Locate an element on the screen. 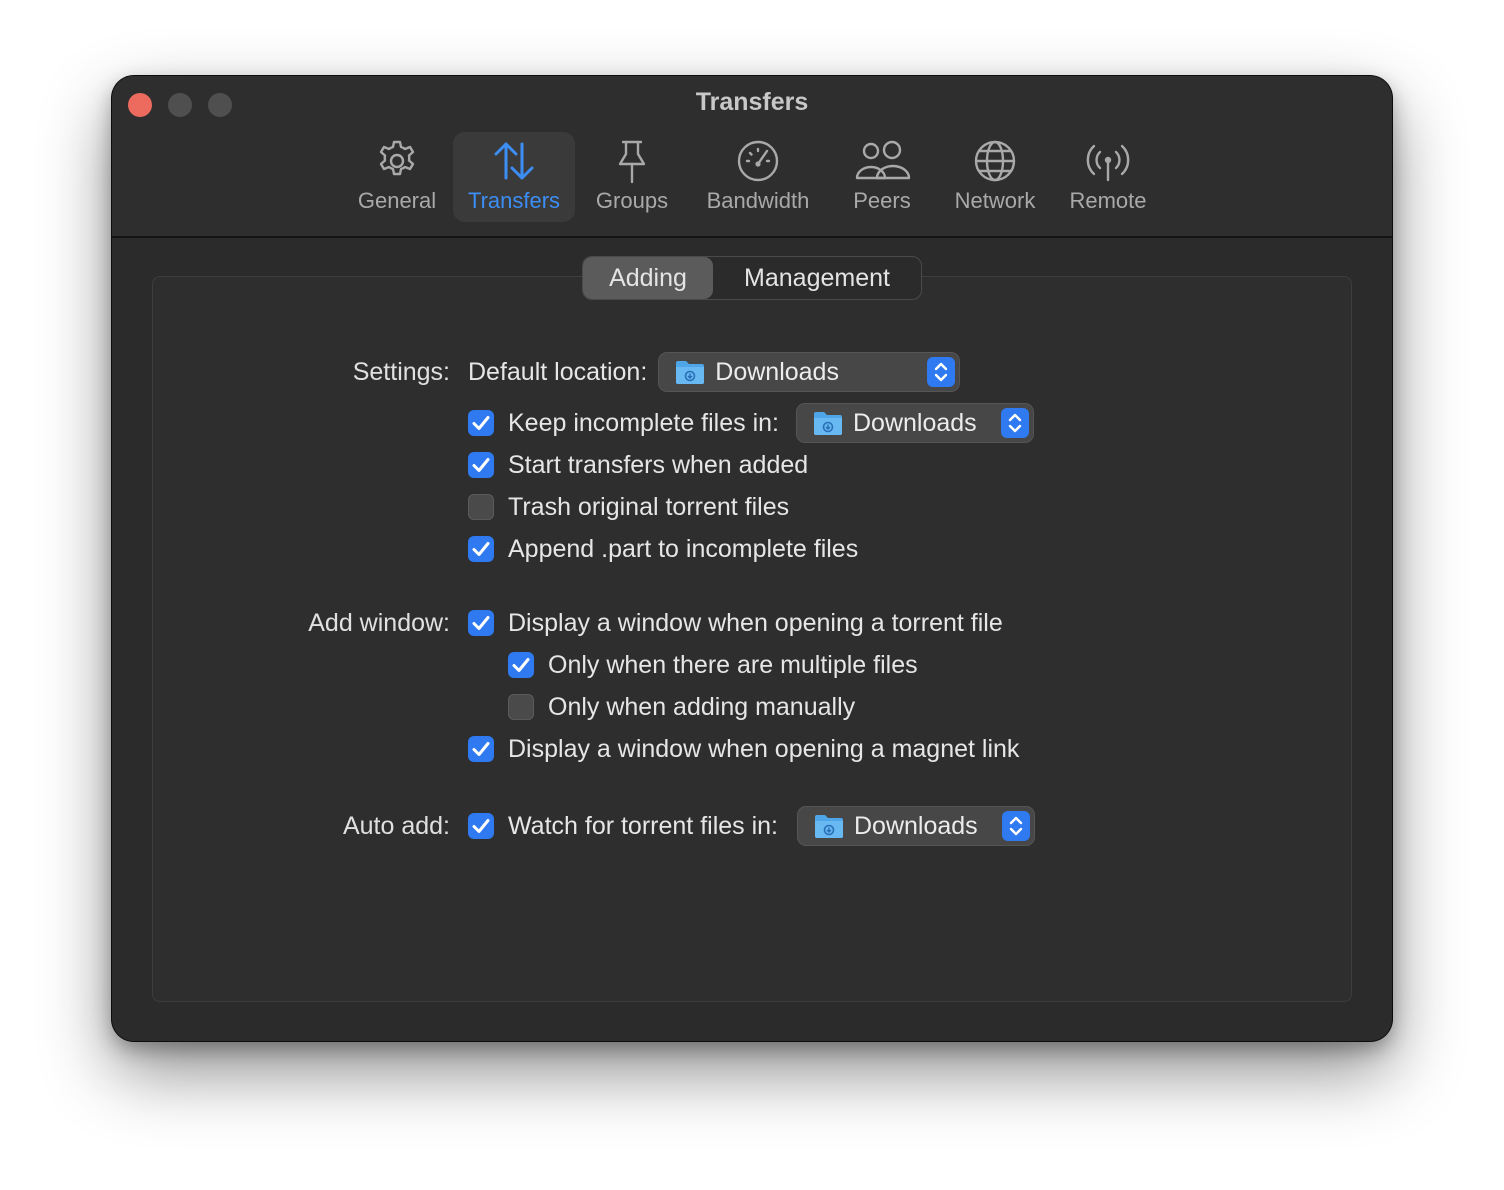  watch-folder-popup: Downloads is located at coordinates (916, 826).